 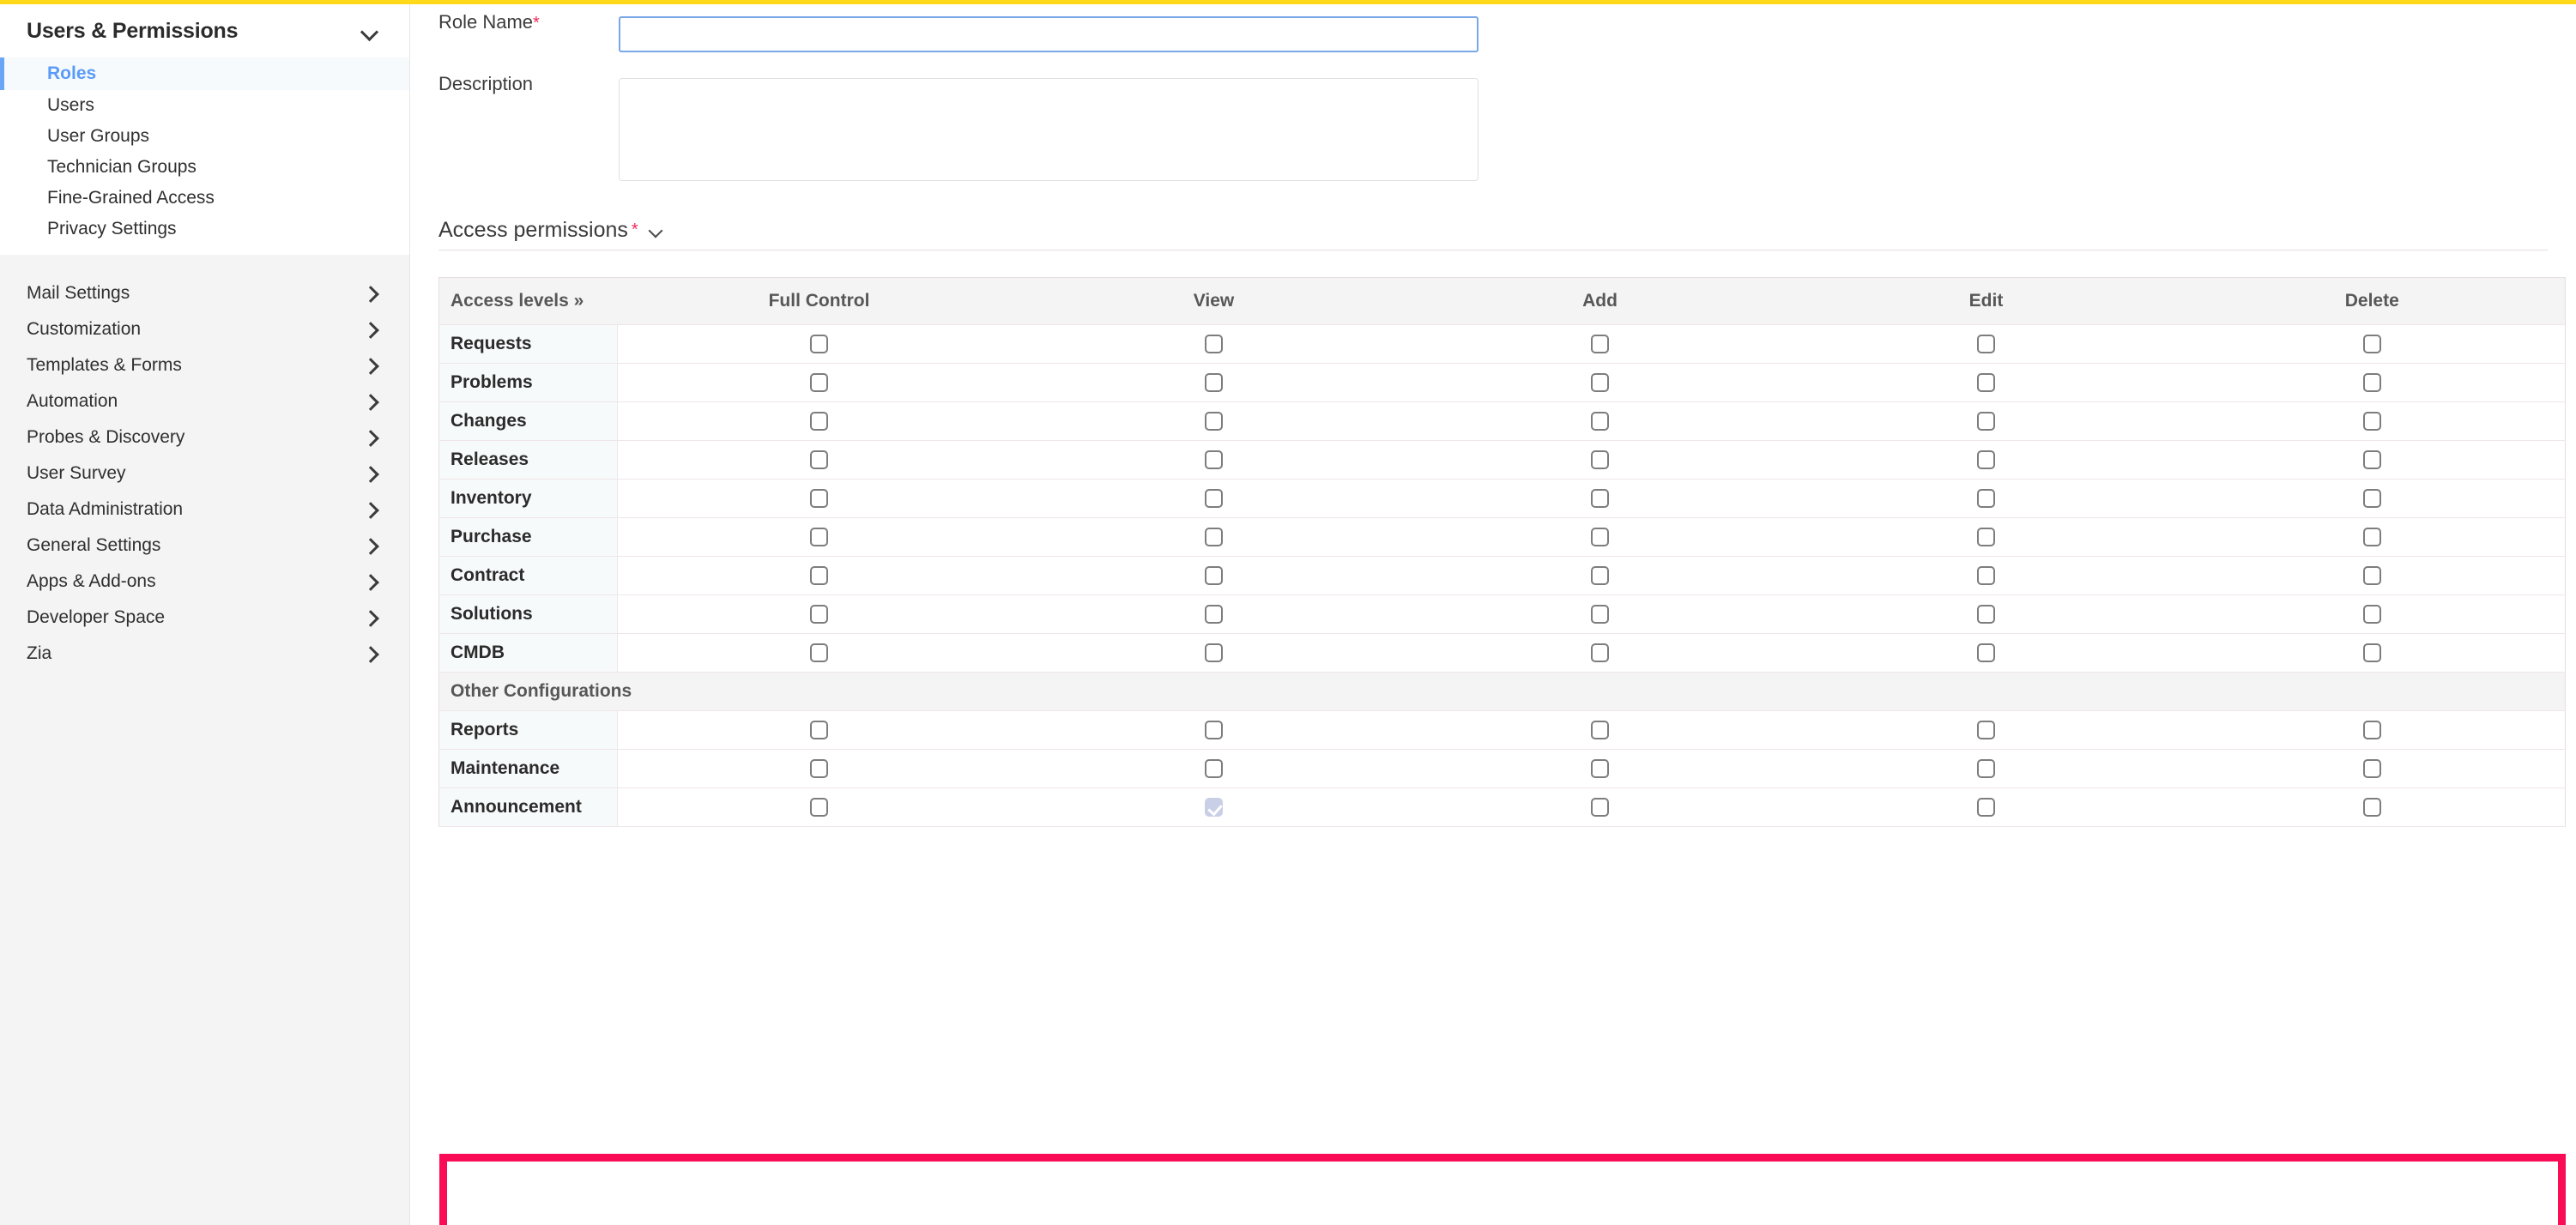 What do you see at coordinates (1600, 652) in the screenshot?
I see `checkbox-cmdb-add` at bounding box center [1600, 652].